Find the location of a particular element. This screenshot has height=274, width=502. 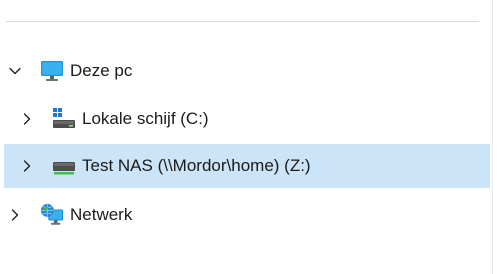

monitor-icon is located at coordinates (52, 71).